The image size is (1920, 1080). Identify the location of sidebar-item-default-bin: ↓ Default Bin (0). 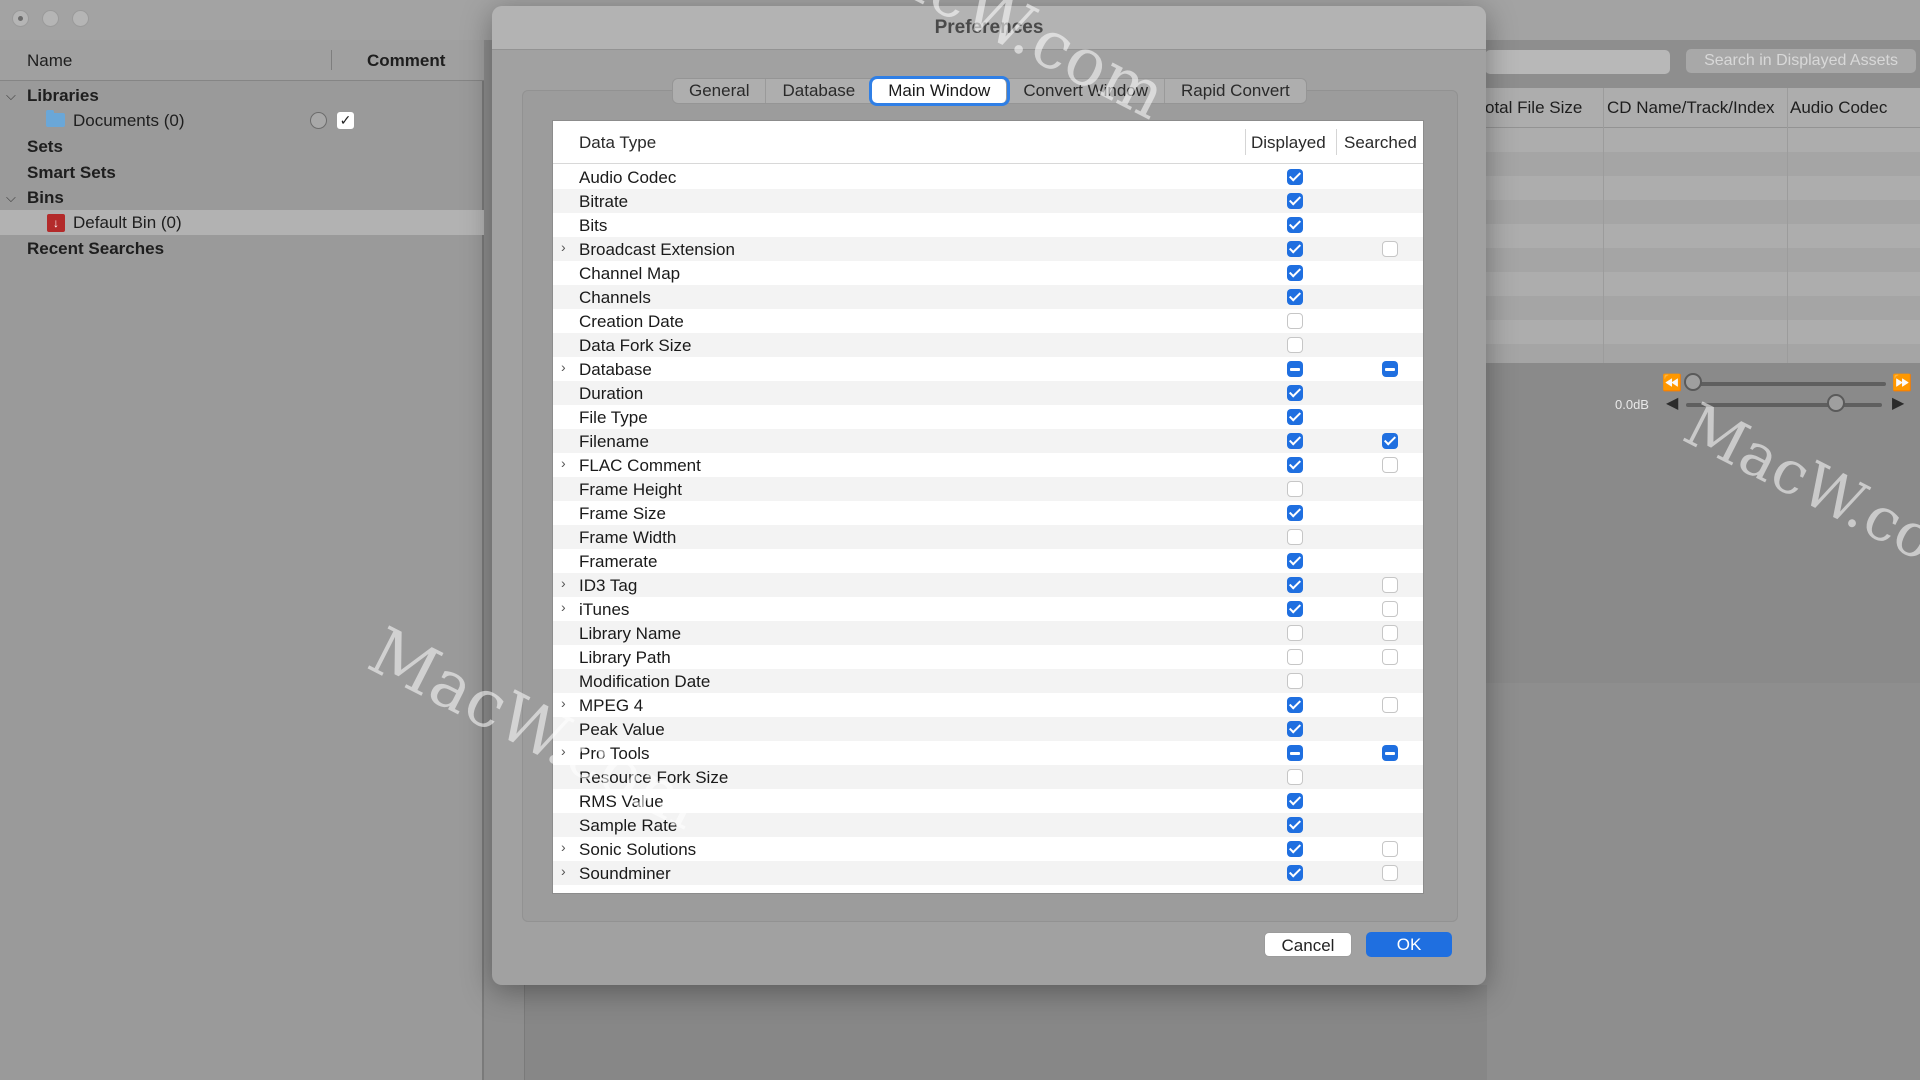
(242, 222).